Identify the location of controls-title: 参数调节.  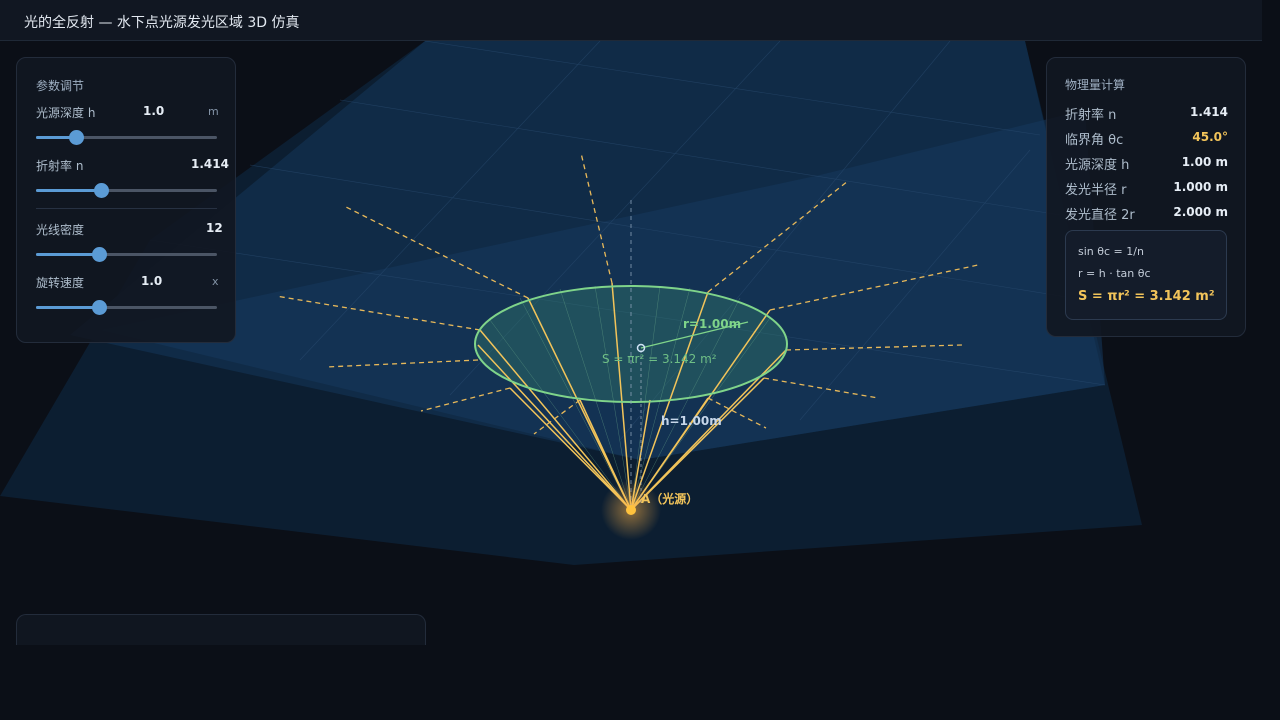
(60, 86).